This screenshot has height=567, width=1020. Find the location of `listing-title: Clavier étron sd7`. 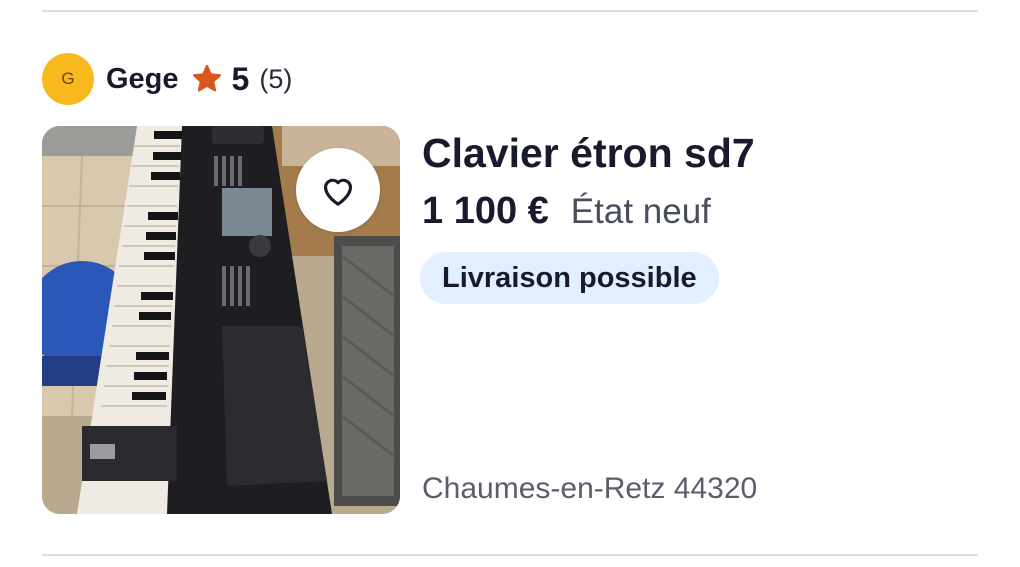

listing-title: Clavier étron sd7 is located at coordinates (588, 153).